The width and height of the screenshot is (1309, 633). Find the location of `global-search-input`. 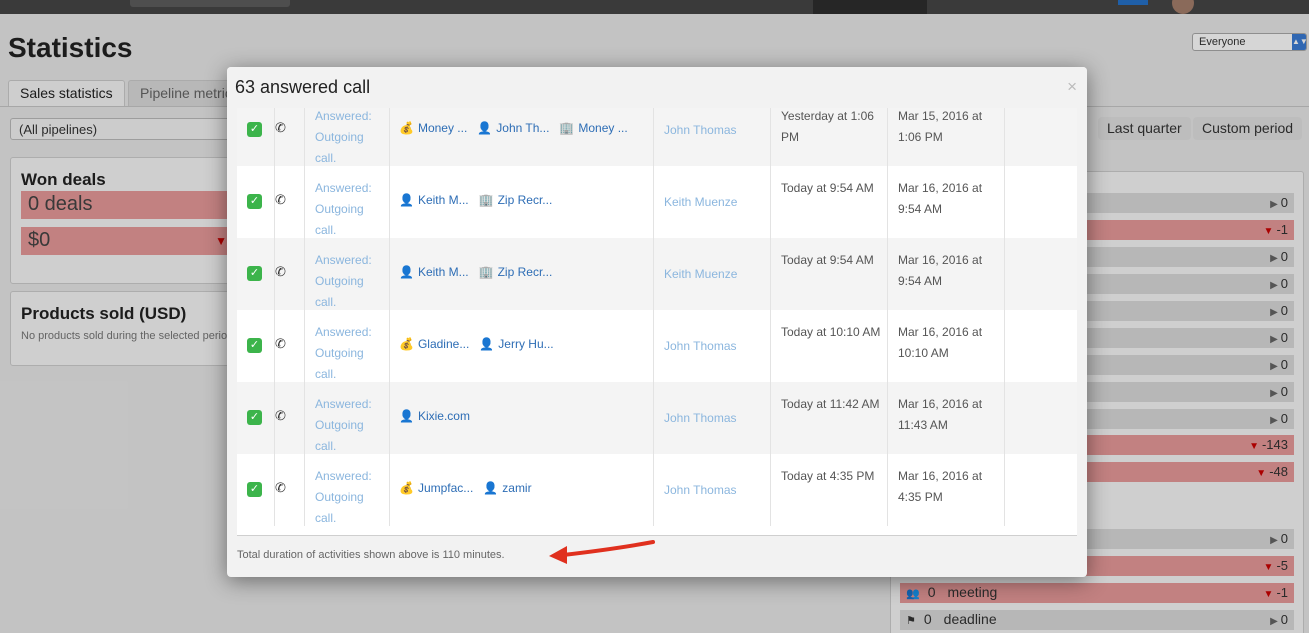

global-search-input is located at coordinates (210, 3).